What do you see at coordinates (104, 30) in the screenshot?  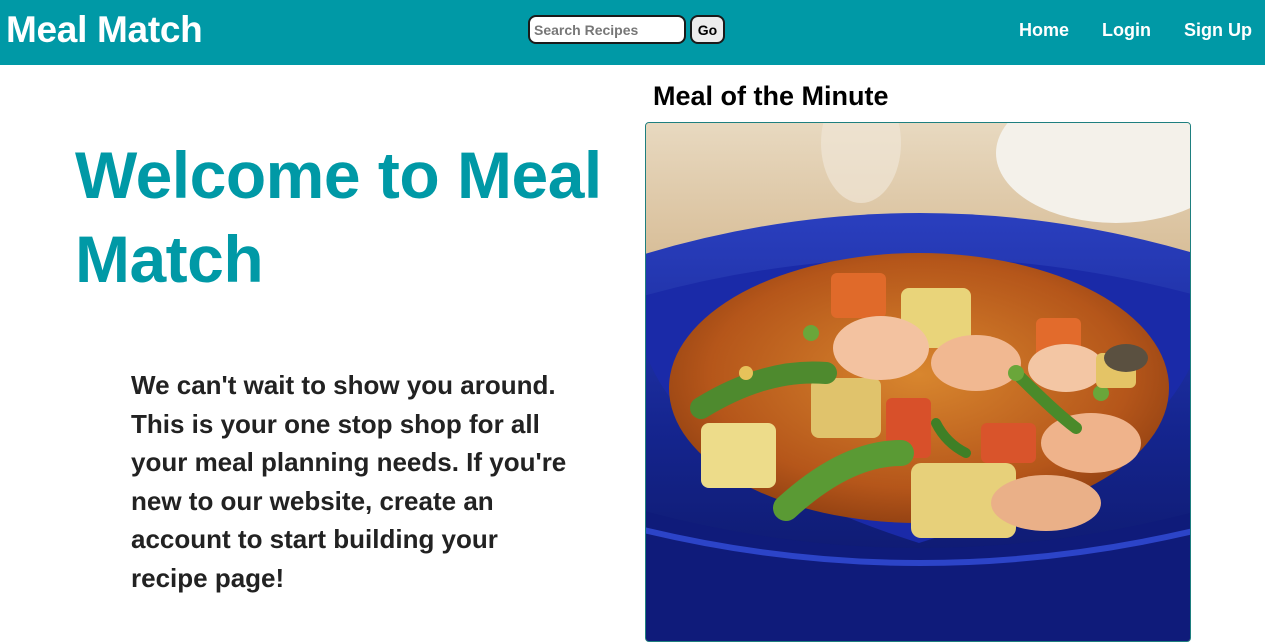 I see `site-brand: Meal Match` at bounding box center [104, 30].